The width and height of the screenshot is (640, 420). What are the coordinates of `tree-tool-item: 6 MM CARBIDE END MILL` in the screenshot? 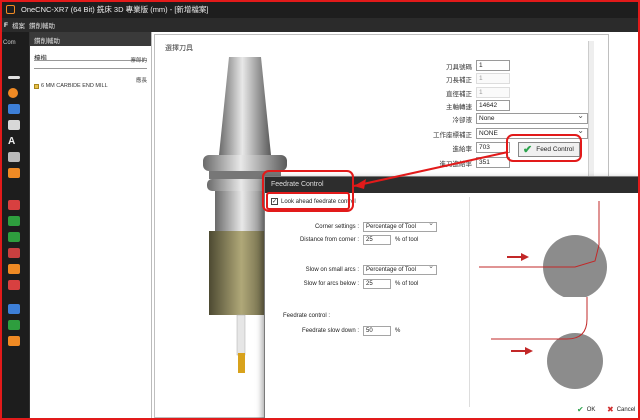 It's located at (71, 86).